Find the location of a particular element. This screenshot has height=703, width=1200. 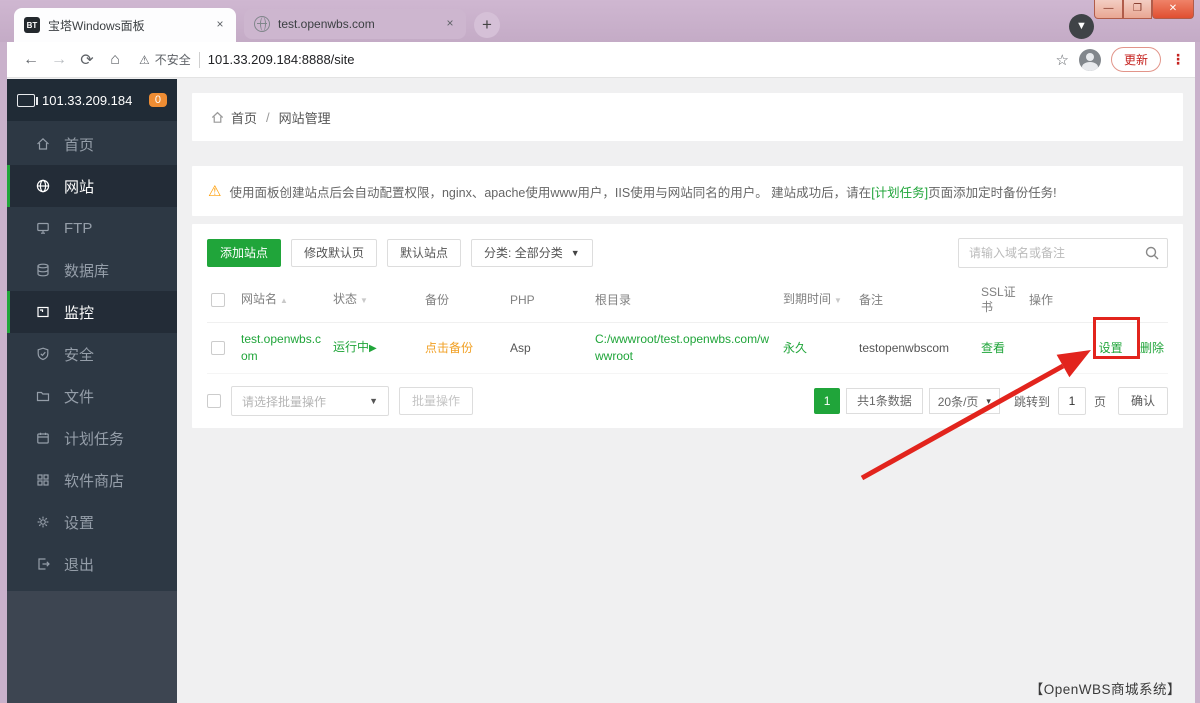

back-icon: ← is located at coordinates (31, 60).